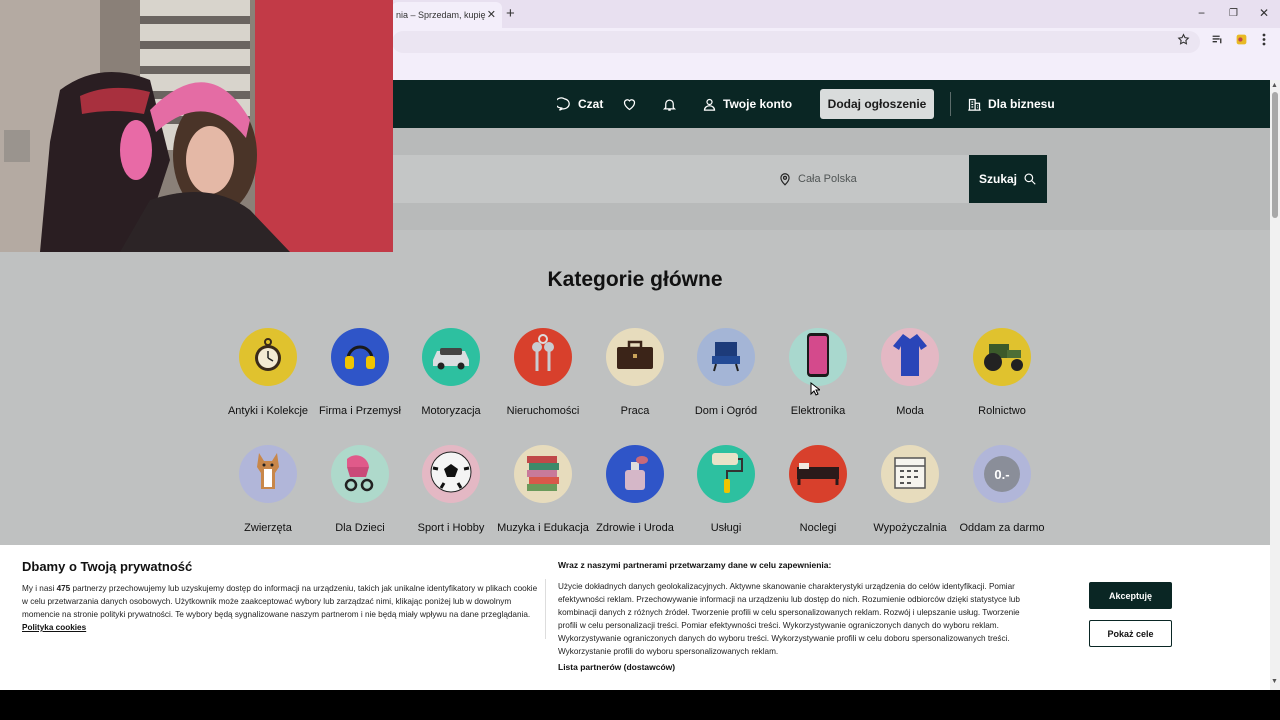 This screenshot has width=1280, height=720. I want to click on new-tab-button: +, so click(510, 13).